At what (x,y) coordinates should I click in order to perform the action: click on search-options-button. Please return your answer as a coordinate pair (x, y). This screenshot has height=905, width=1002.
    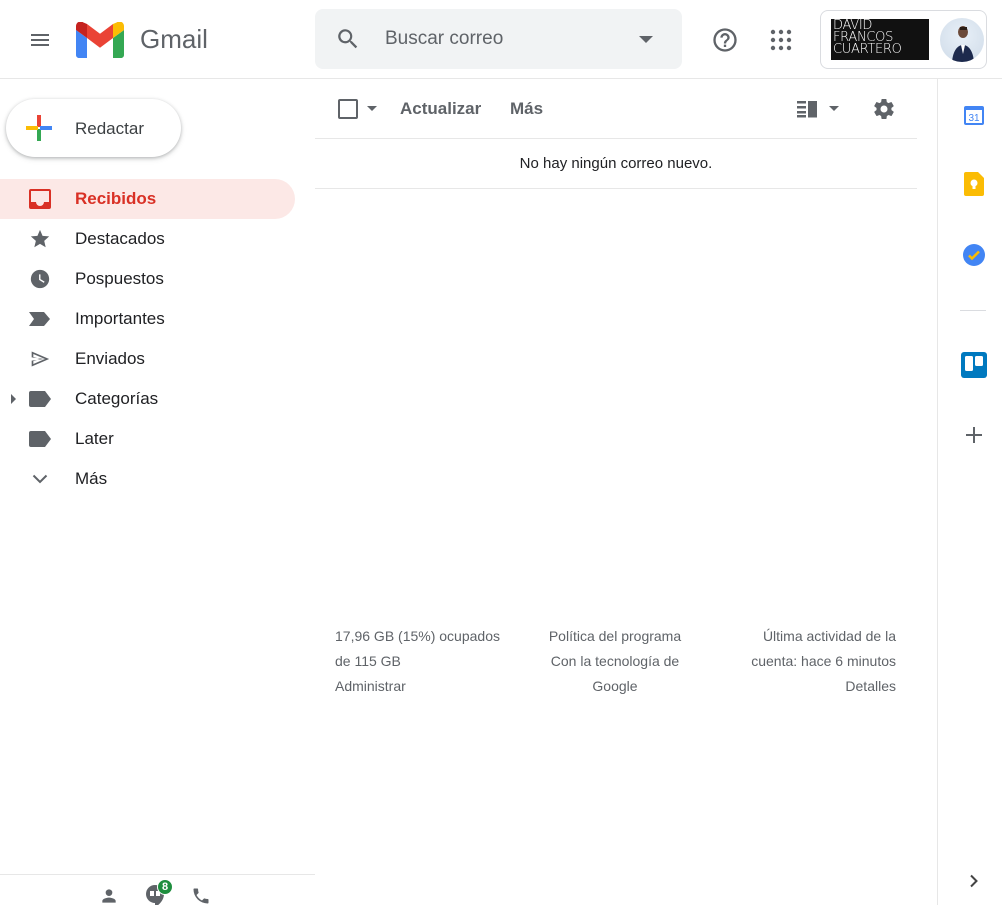
    Looking at the image, I should click on (646, 40).